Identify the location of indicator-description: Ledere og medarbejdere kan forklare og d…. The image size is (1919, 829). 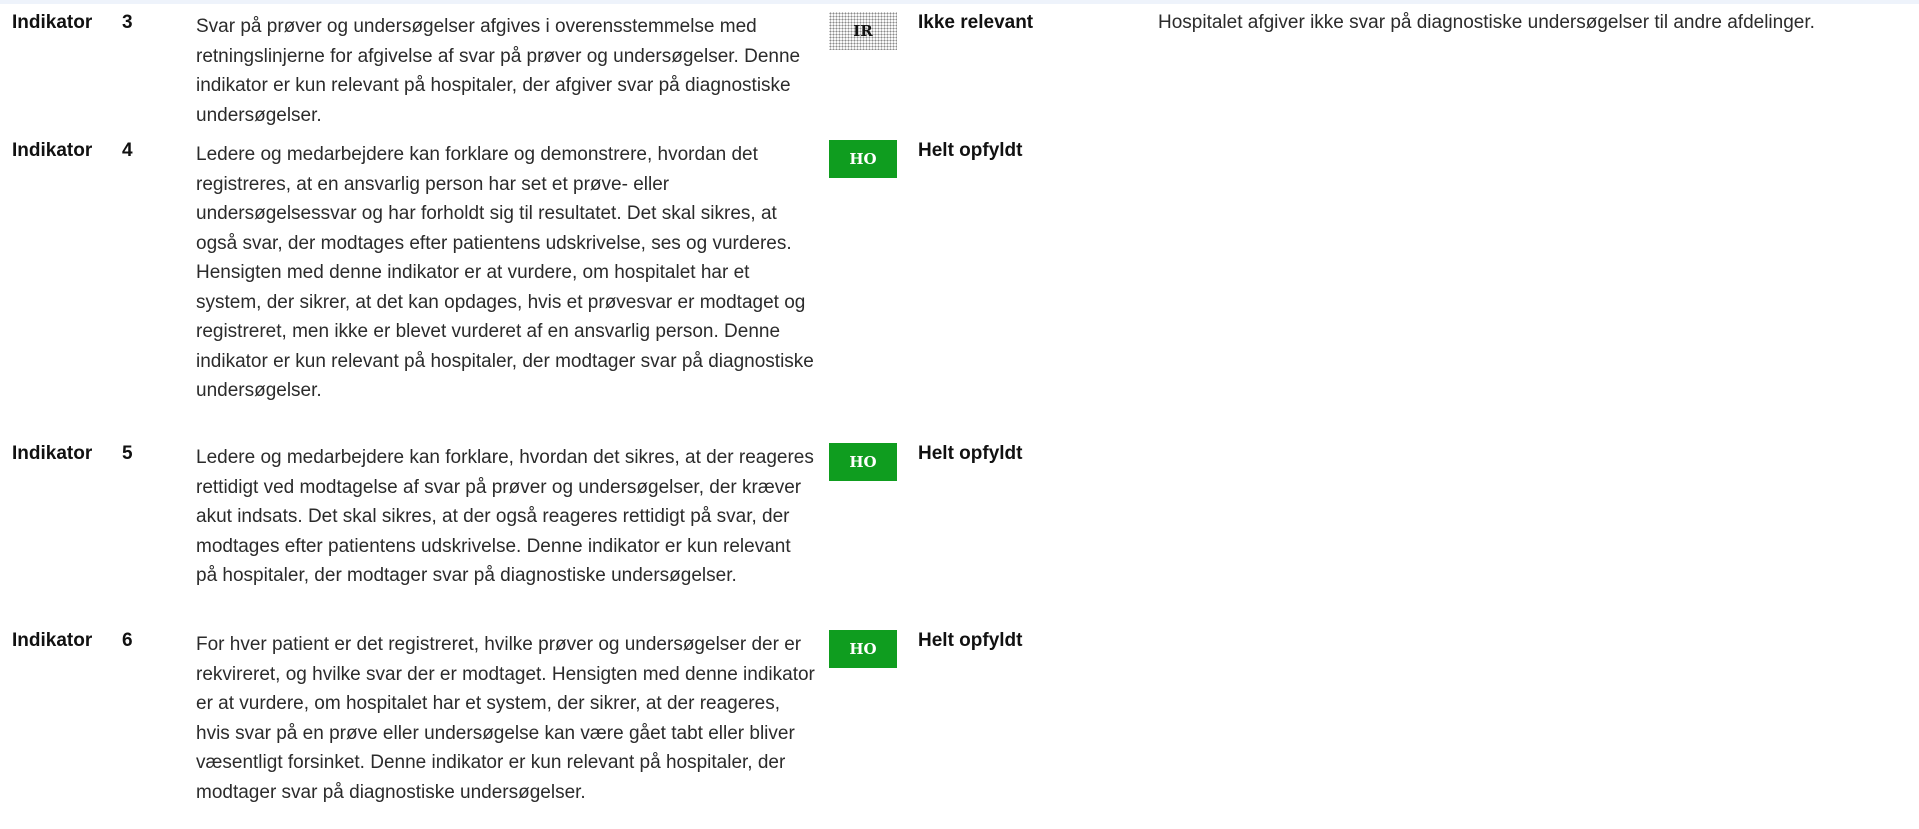
(505, 272).